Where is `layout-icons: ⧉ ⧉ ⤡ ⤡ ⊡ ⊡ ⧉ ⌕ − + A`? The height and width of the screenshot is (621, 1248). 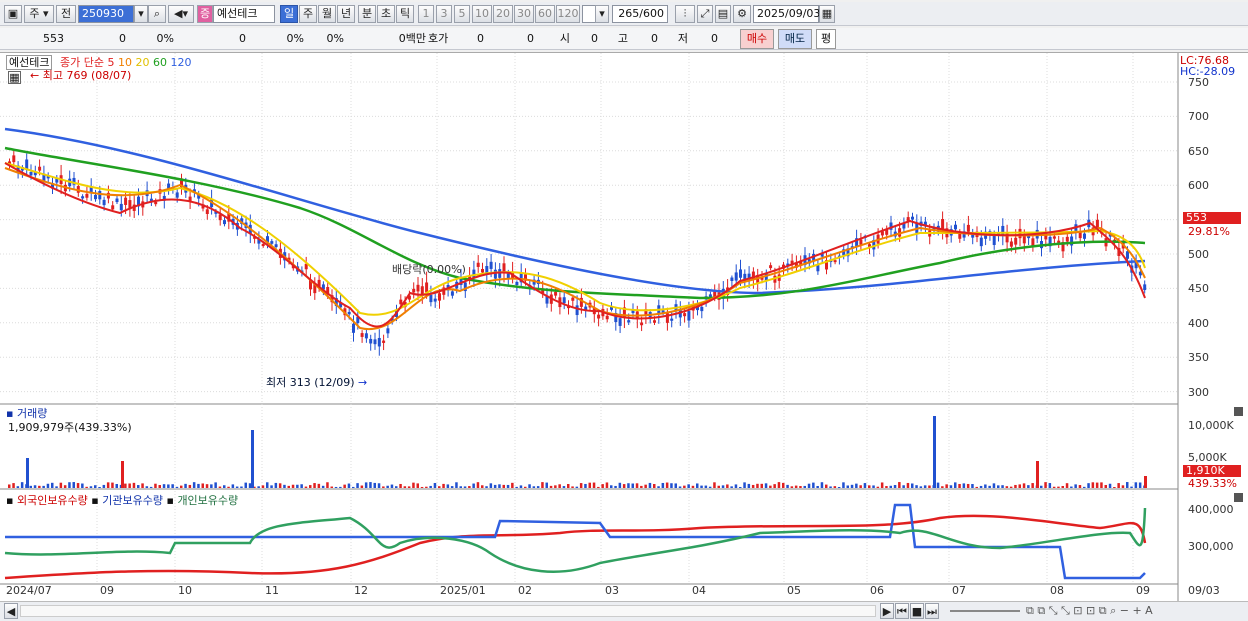
layout-icons: ⧉ ⧉ ⤡ ⤡ ⊡ ⊡ ⧉ ⌕ − + A is located at coordinates (1089, 611).